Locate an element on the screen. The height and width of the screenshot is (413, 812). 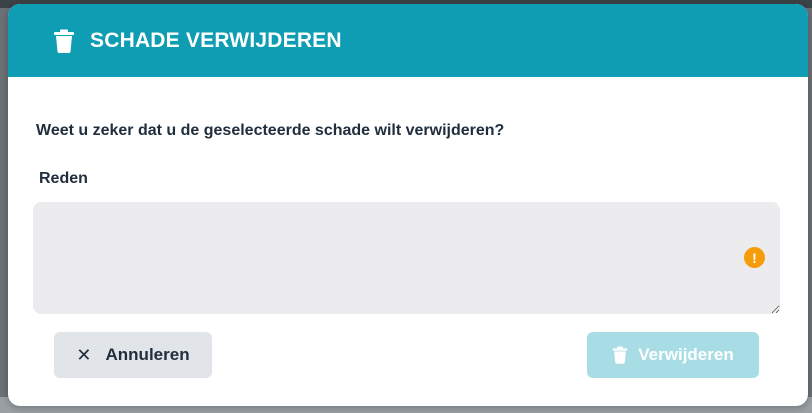
dialog-title: SCHADE VERWIJDEREN is located at coordinates (216, 40).